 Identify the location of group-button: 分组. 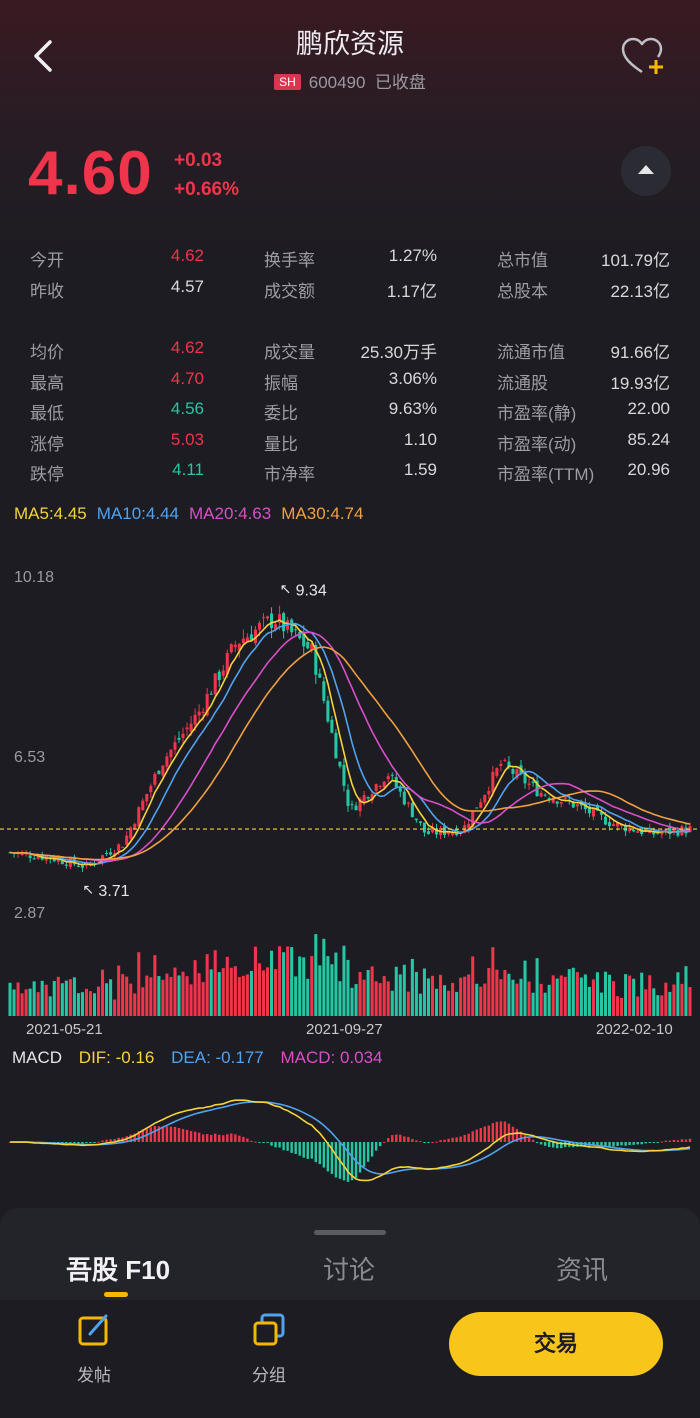
(269, 1349).